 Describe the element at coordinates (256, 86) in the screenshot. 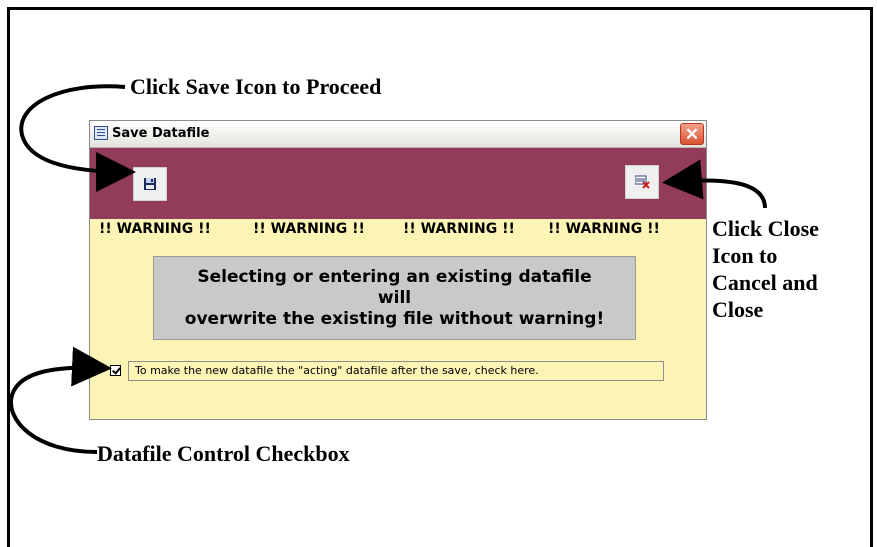

I see `save-hint-callout: Click Save Icon to Proceed` at that location.